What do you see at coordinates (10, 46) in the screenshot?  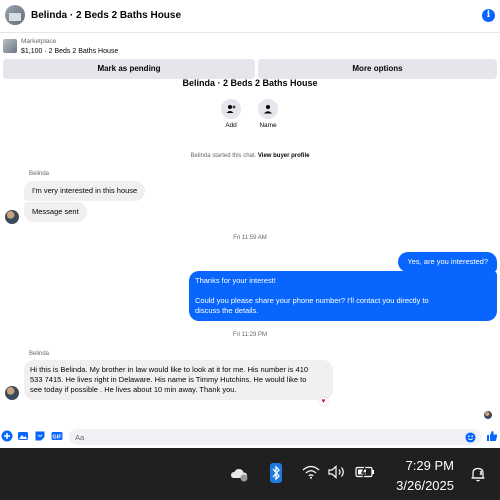 I see `listing-thumbnail` at bounding box center [10, 46].